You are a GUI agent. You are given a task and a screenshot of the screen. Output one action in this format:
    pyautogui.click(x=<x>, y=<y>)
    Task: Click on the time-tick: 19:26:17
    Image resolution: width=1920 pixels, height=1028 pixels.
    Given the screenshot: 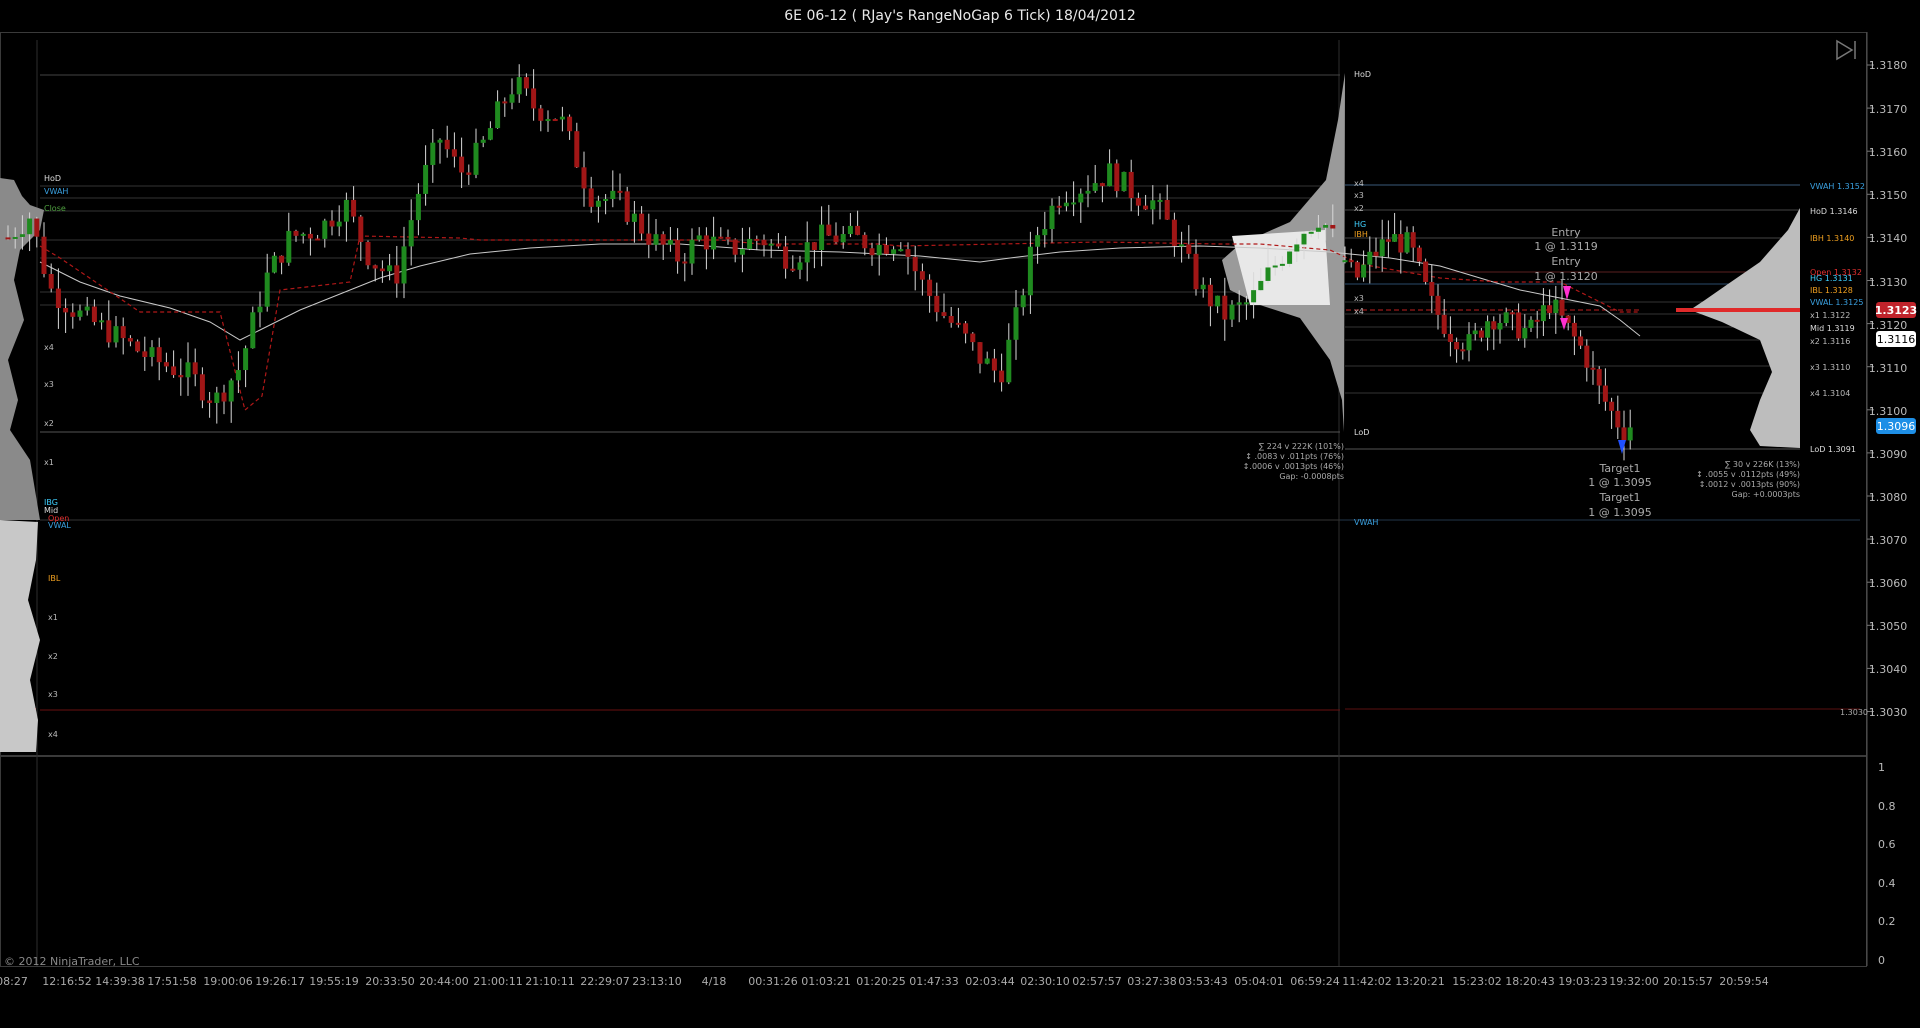 What is the action you would take?
    pyautogui.click(x=279, y=981)
    